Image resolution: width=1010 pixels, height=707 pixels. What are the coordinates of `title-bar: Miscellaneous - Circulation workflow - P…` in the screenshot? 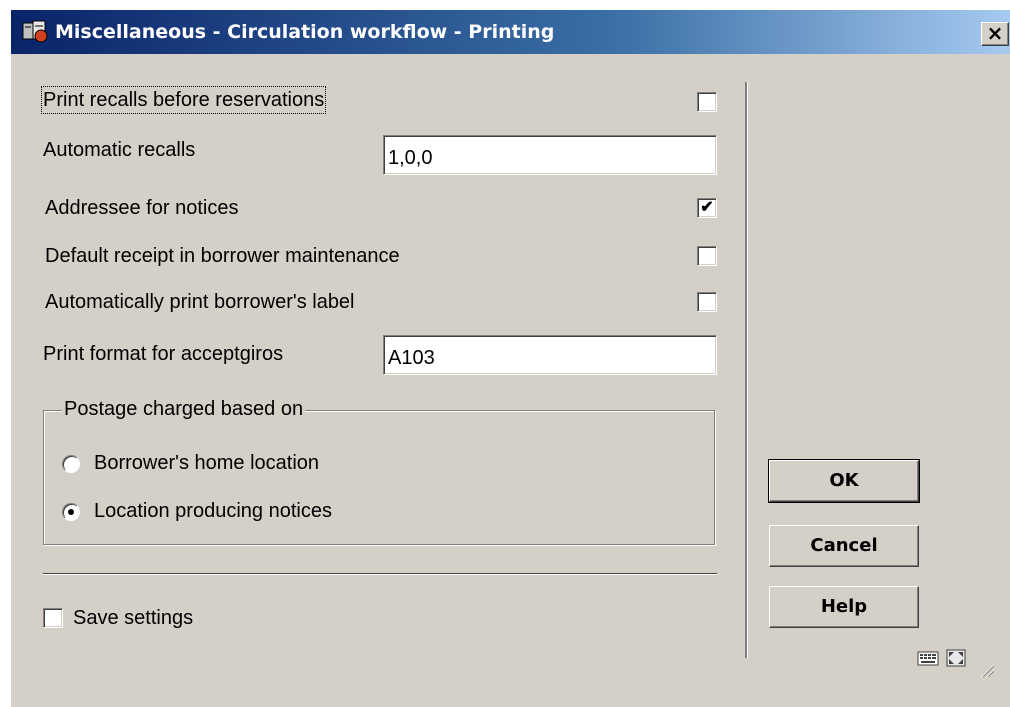 It's located at (510, 32).